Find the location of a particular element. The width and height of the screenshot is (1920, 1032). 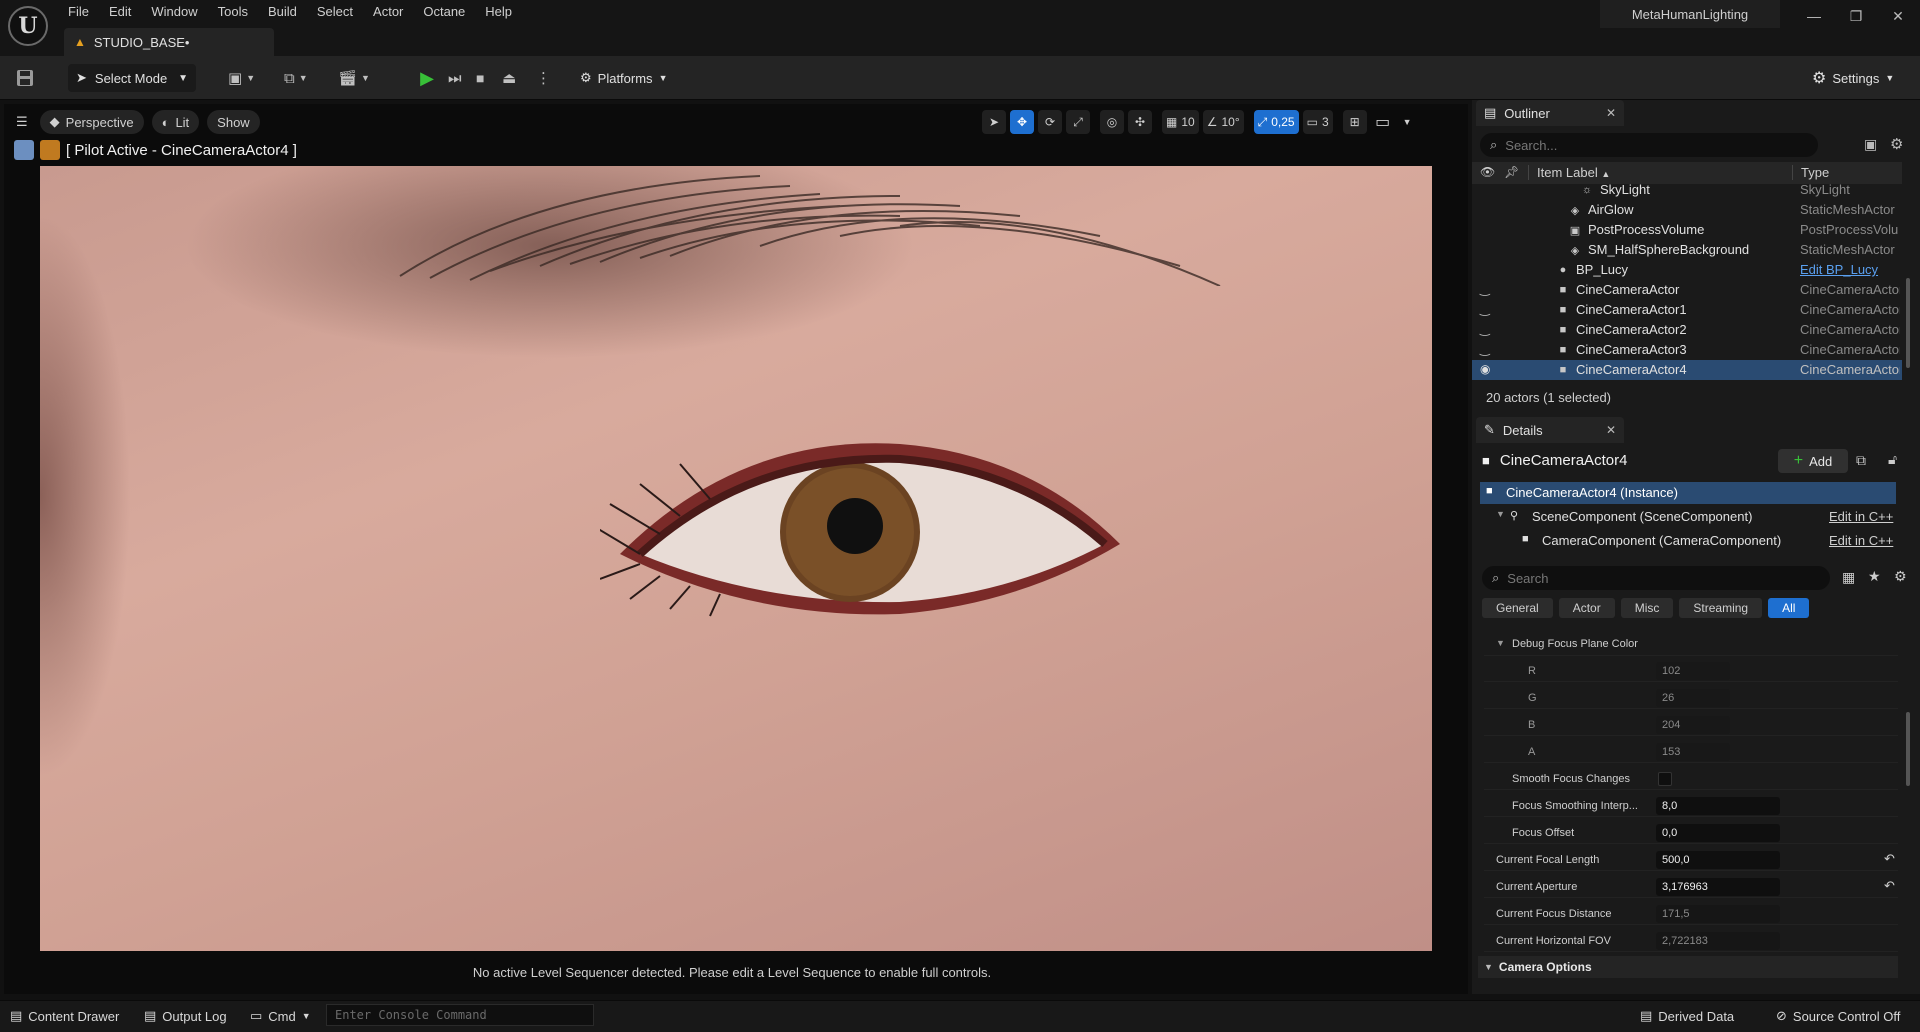

outliner-row: ☼ SkyLight SkyLight is located at coordinates (1687, 190).